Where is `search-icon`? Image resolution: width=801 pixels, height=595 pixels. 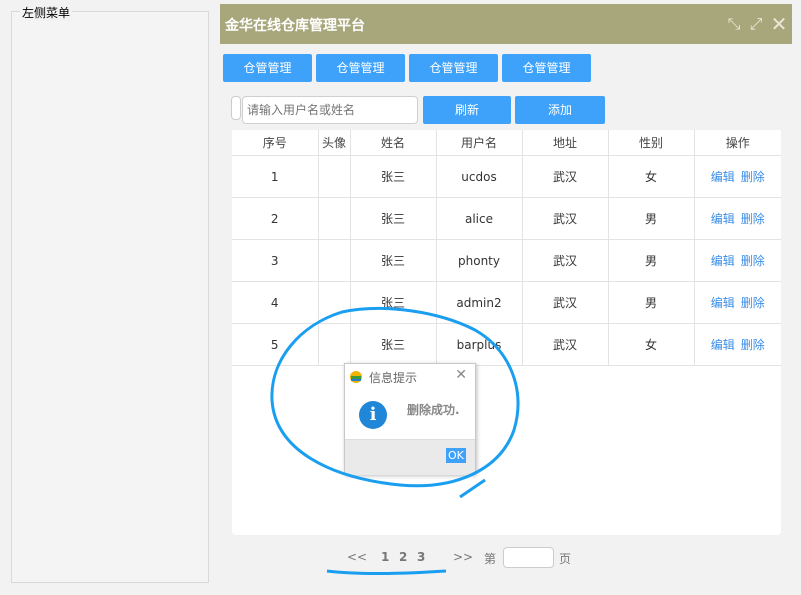
search-icon is located at coordinates (236, 108).